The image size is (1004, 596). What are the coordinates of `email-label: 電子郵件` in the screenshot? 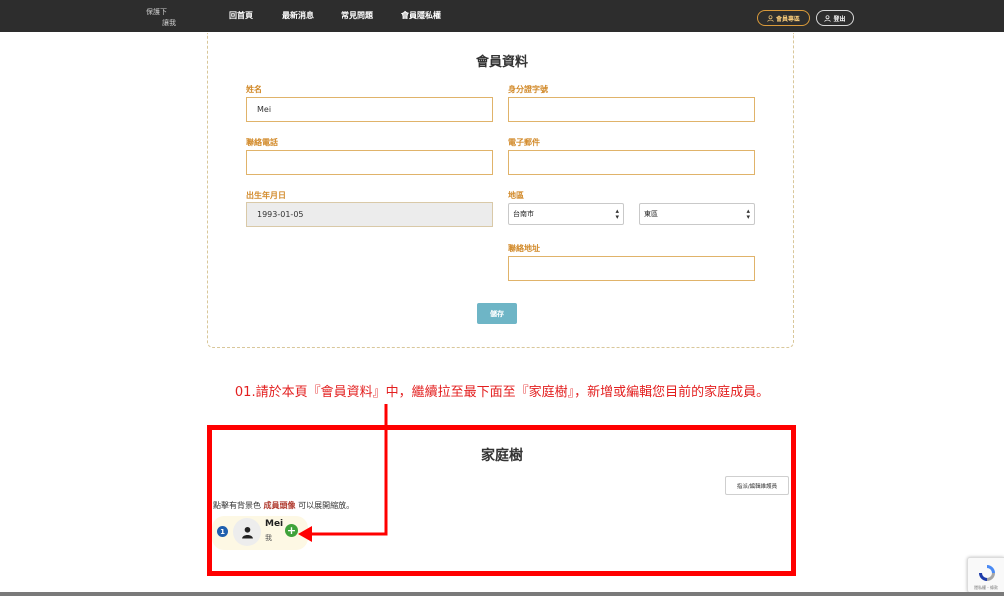 It's located at (524, 142).